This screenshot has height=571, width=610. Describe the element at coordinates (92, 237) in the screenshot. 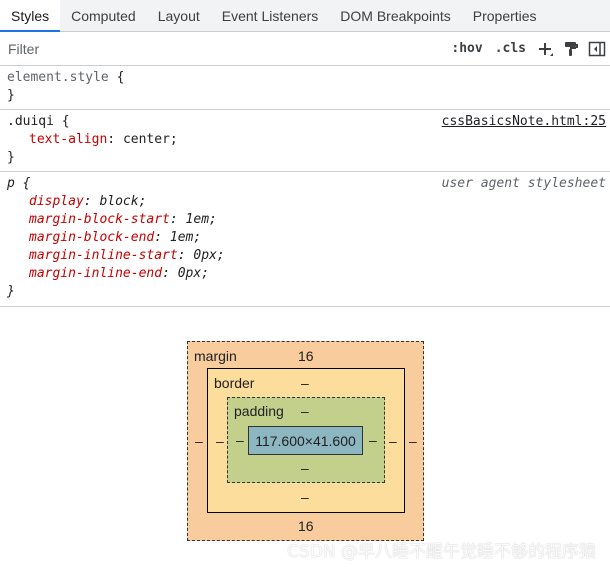

I see `property-name: margin-block-end` at that location.